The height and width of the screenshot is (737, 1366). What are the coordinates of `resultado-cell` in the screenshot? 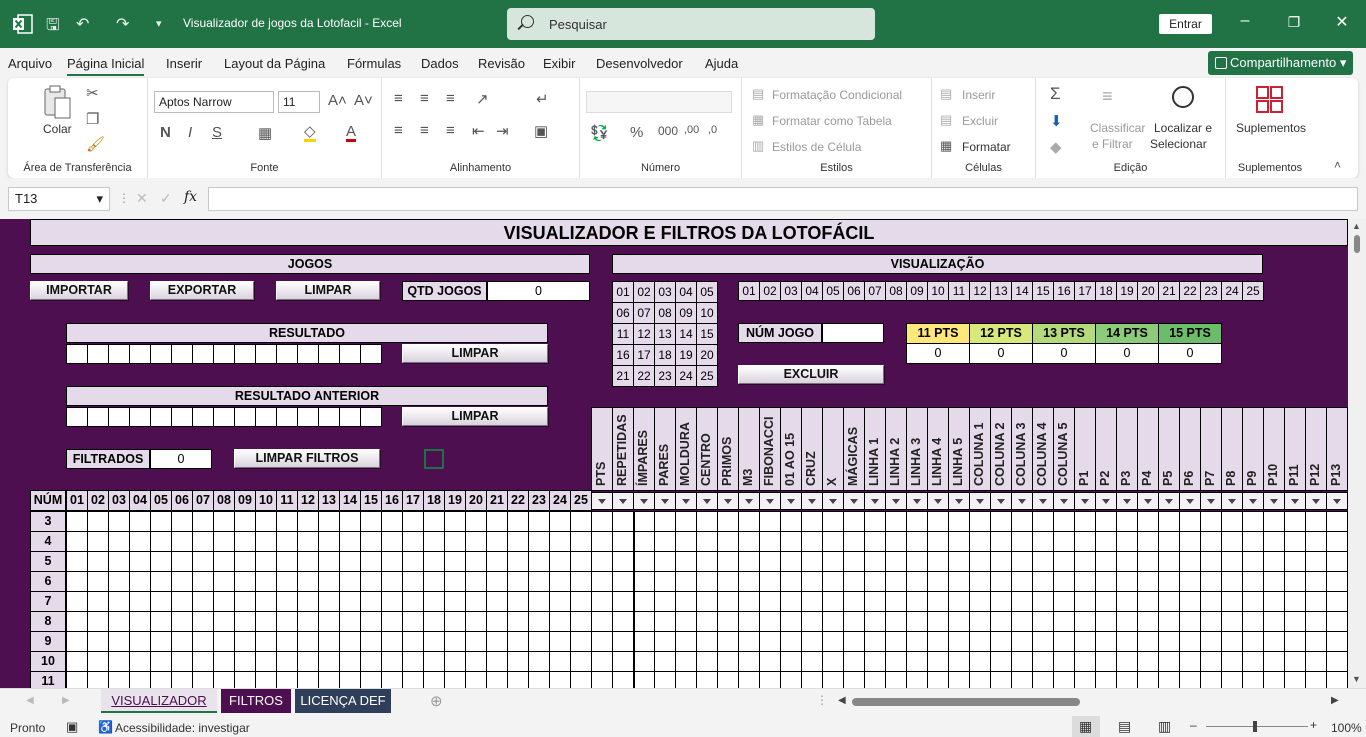 It's located at (308, 354).